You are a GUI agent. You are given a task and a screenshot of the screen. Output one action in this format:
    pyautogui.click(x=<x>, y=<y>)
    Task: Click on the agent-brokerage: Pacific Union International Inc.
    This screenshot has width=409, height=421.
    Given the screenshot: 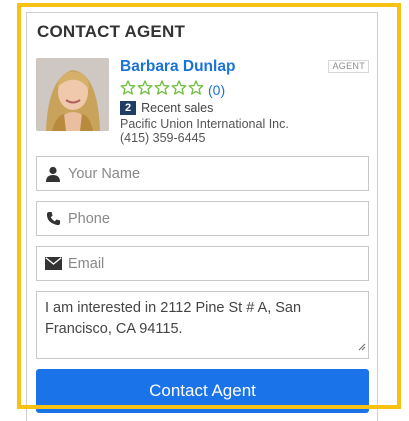 What is the action you would take?
    pyautogui.click(x=204, y=124)
    